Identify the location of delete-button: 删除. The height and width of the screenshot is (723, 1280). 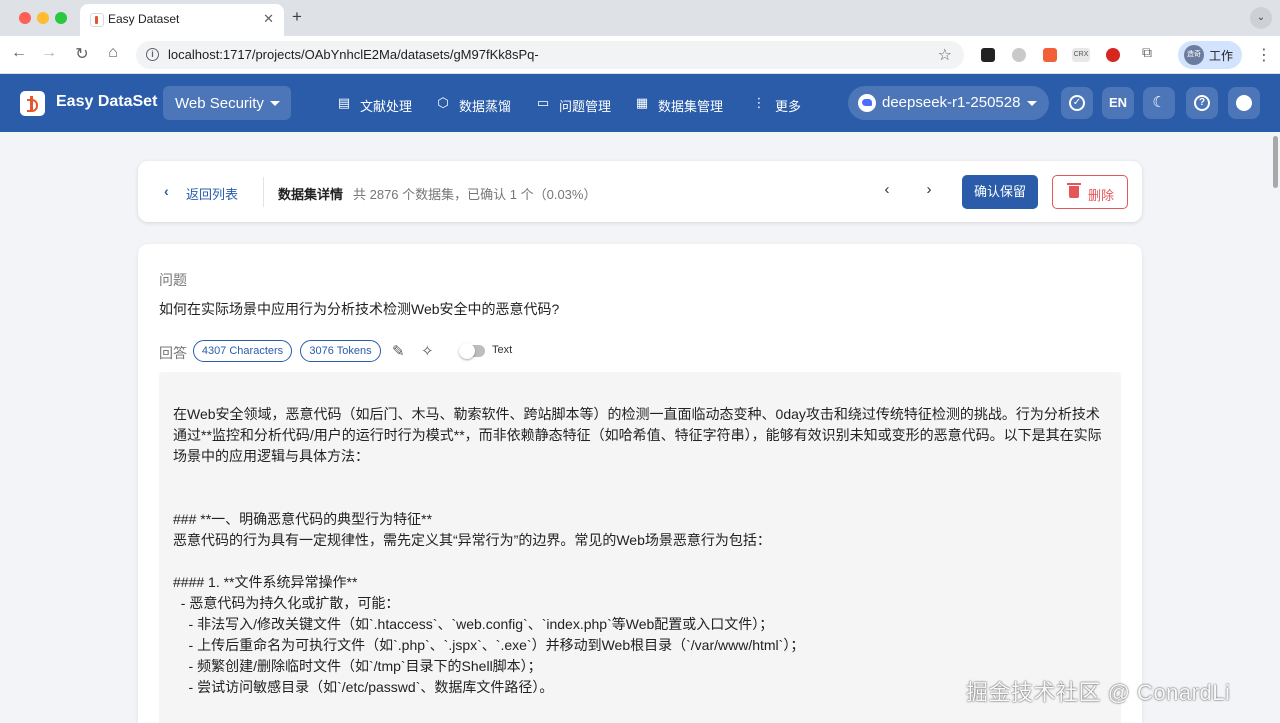
(1090, 192).